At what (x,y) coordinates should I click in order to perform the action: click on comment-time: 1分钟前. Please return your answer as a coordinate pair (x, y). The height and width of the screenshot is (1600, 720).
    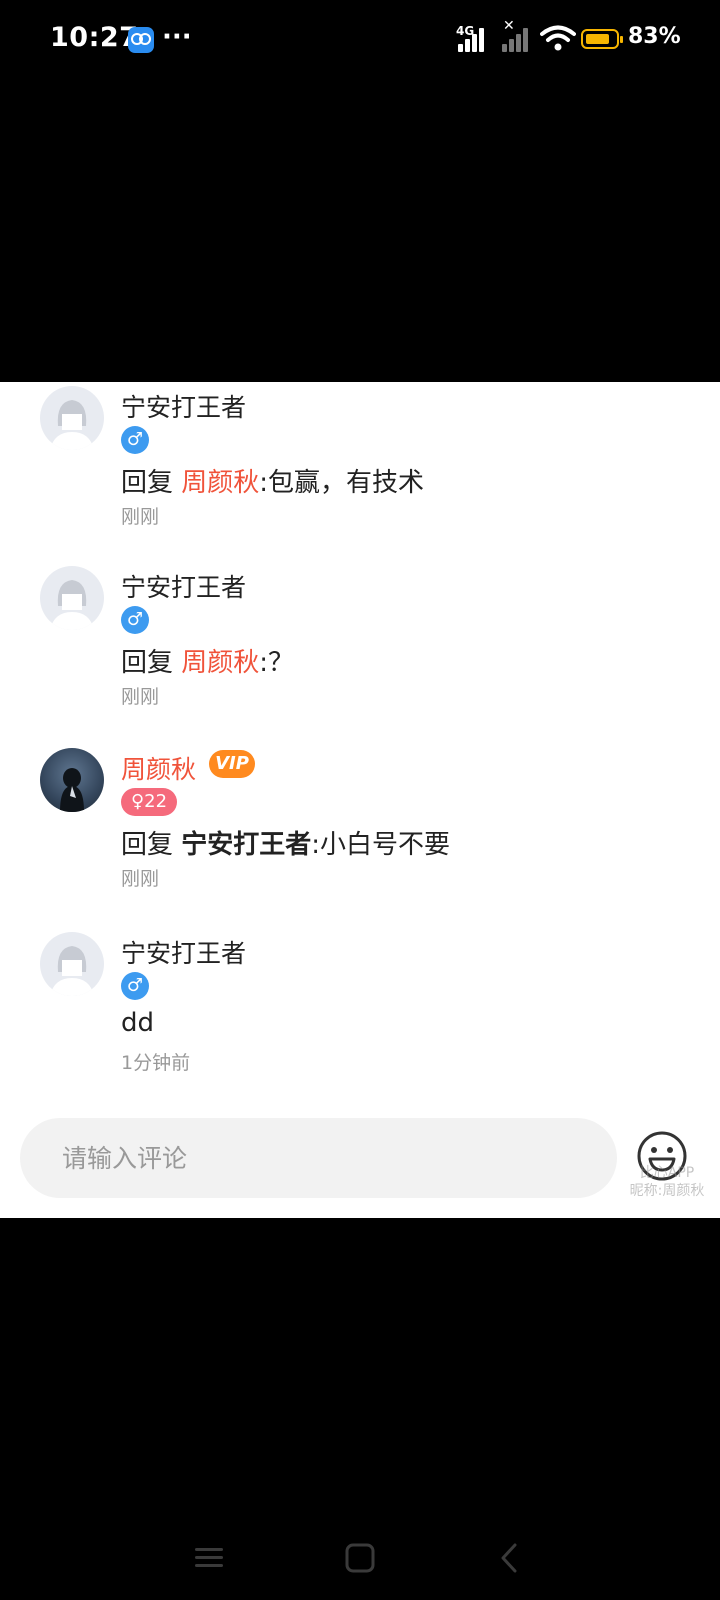
    Looking at the image, I should click on (156, 1063).